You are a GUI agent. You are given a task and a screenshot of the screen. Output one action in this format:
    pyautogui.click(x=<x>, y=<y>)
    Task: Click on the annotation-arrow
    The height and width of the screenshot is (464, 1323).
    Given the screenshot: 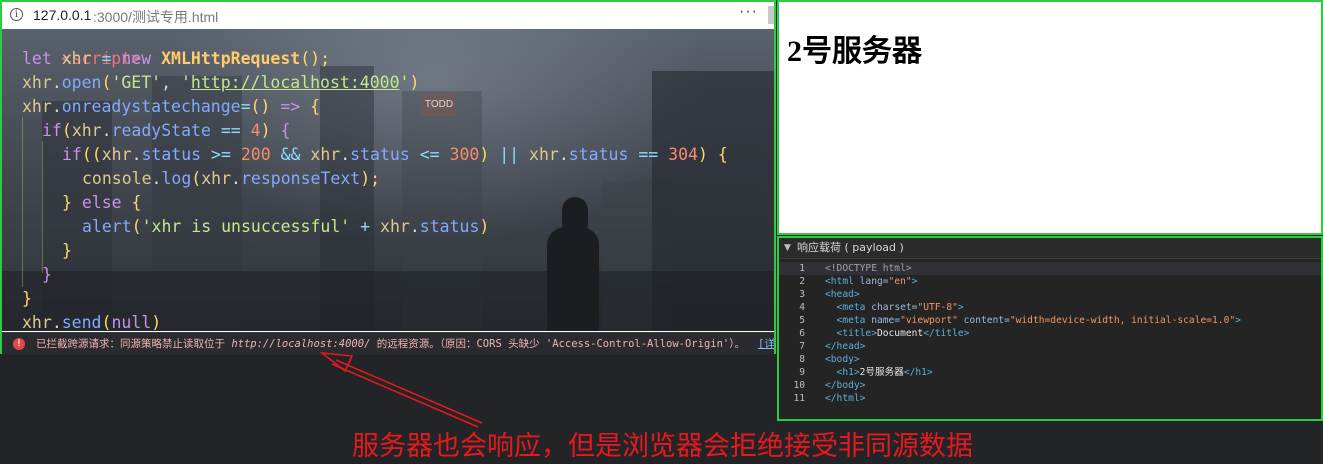 What is the action you would take?
    pyautogui.click(x=401, y=389)
    